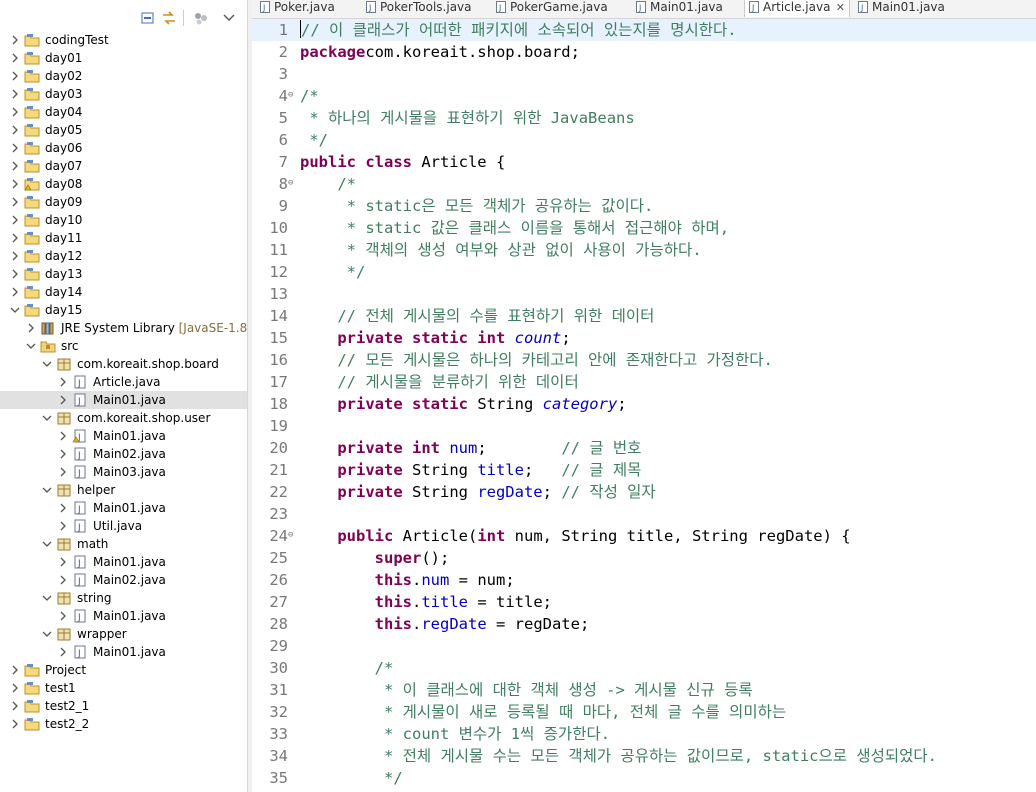  Describe the element at coordinates (123, 634) in the screenshot. I see `tree-item: wrapper` at that location.